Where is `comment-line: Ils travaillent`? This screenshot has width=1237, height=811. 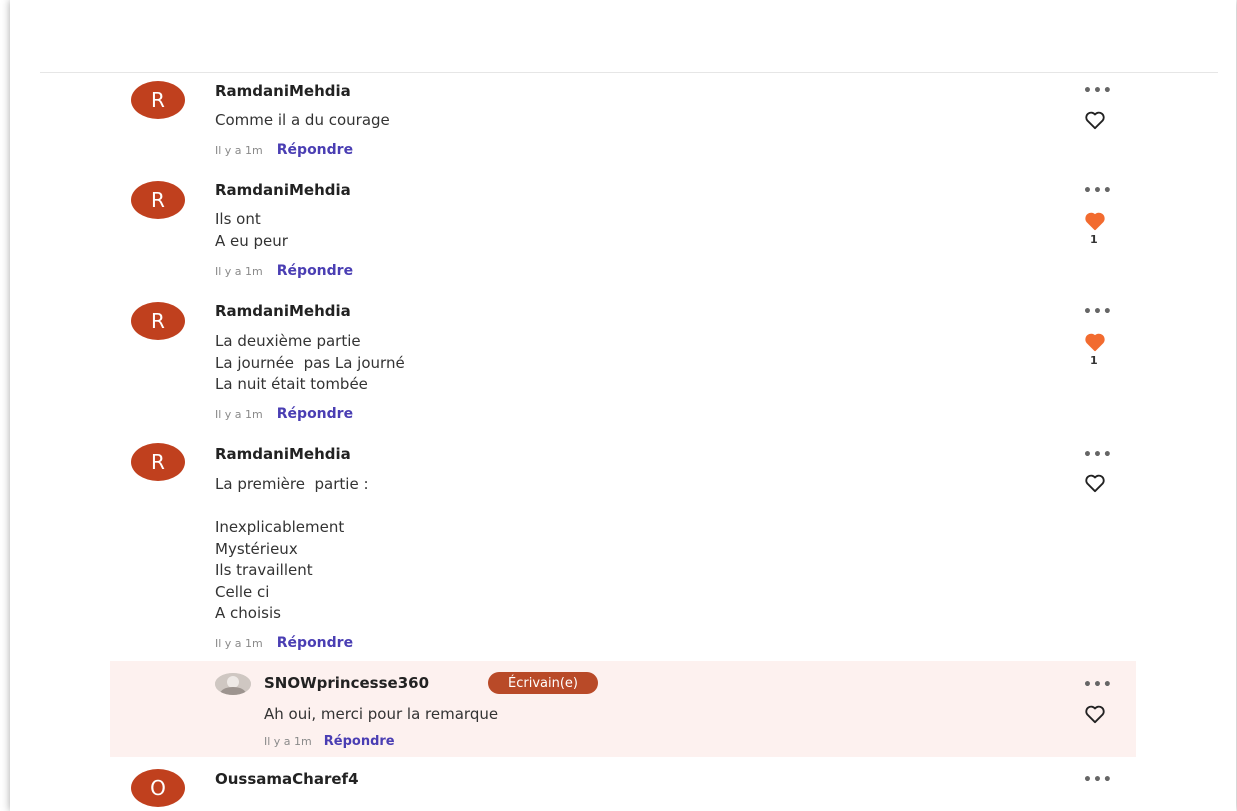
comment-line: Ils travaillent is located at coordinates (264, 570).